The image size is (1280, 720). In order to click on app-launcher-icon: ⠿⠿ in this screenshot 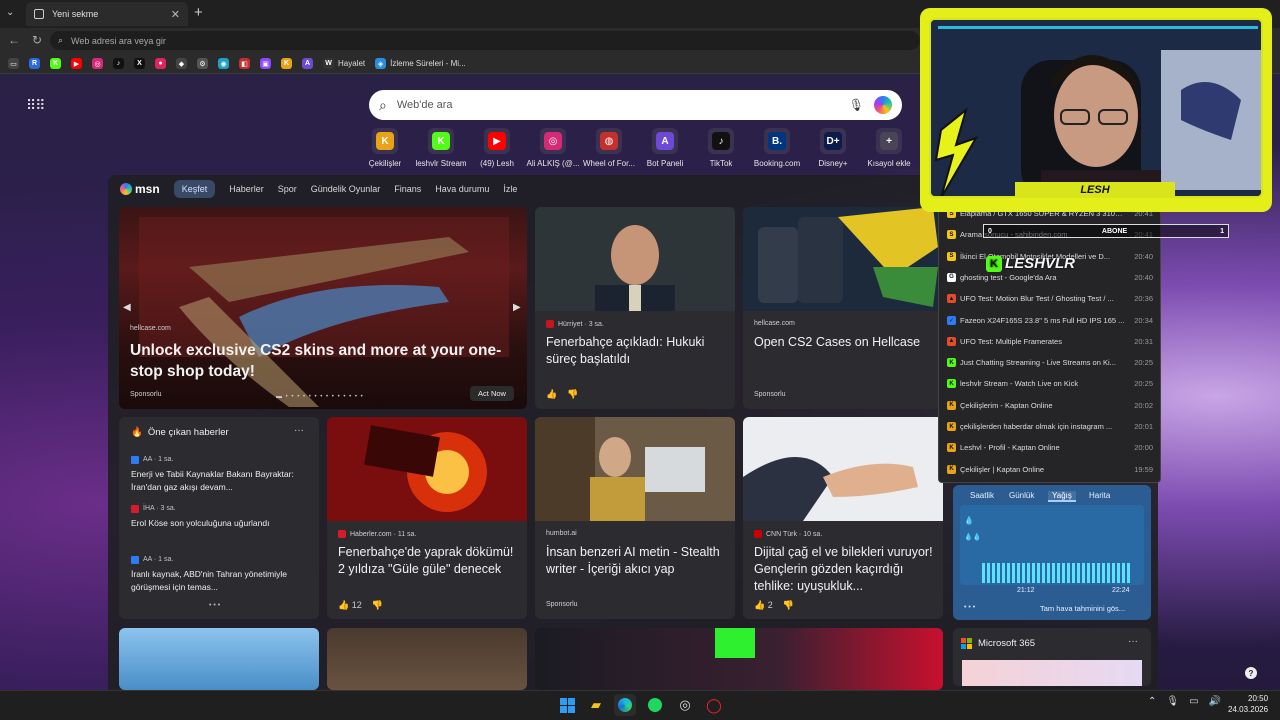, I will do `click(35, 105)`.